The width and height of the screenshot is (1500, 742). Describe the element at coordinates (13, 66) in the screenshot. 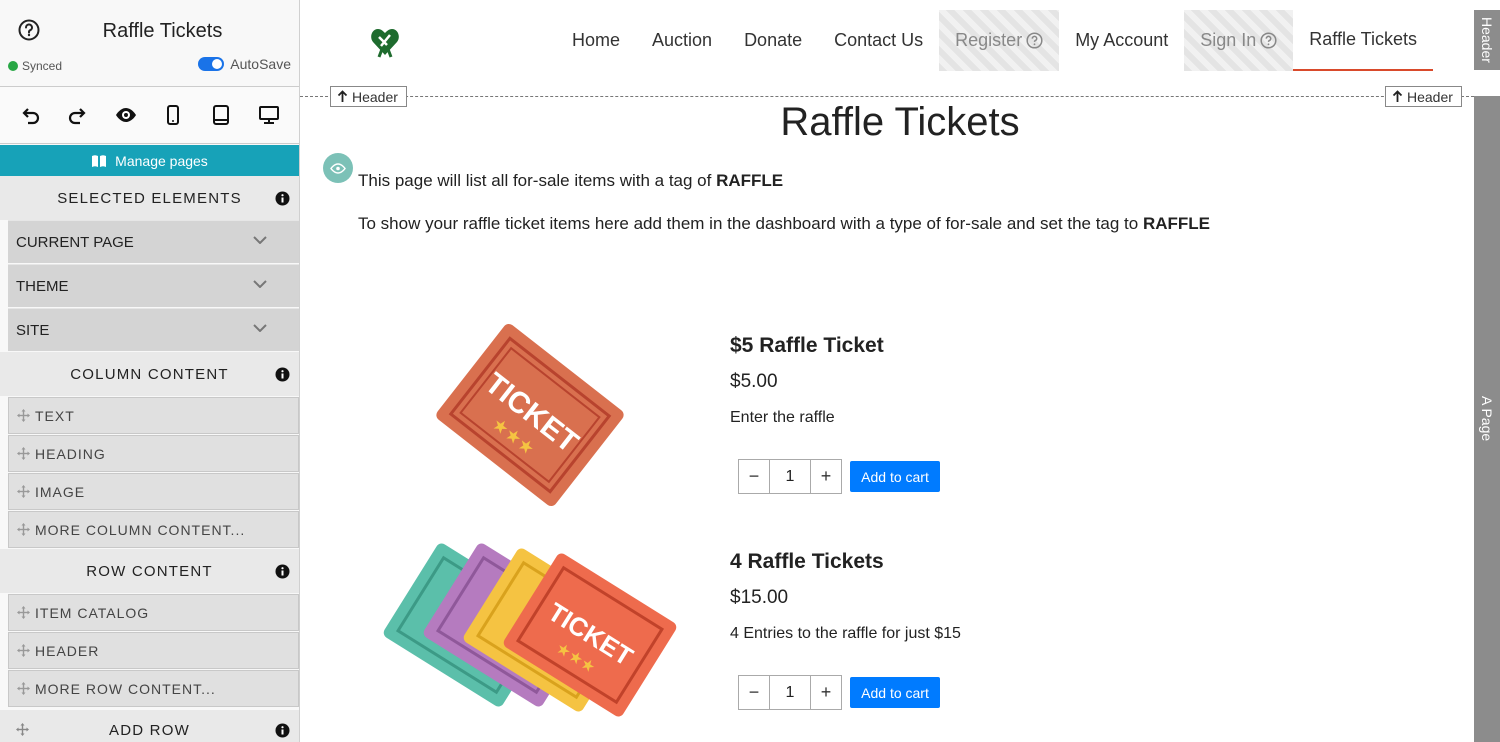

I see `synced-dot-icon` at that location.